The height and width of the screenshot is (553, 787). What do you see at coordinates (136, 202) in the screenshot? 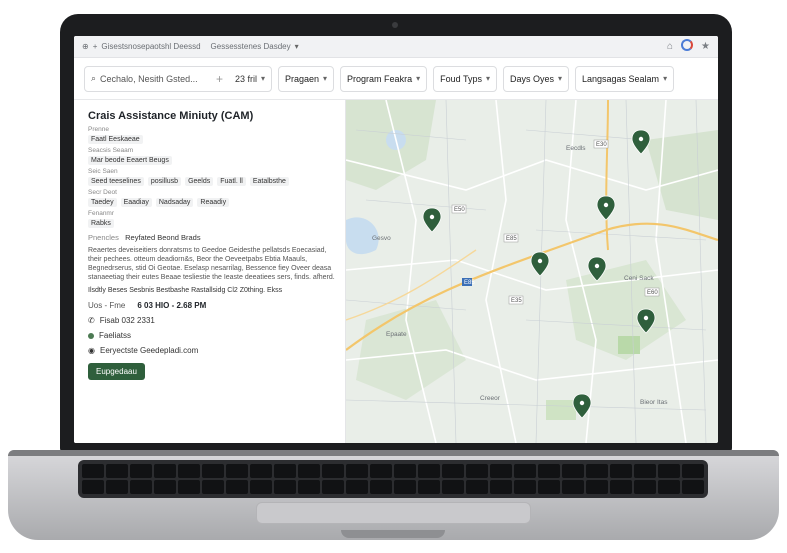
I see `day-chip: Eaadiay` at bounding box center [136, 202].